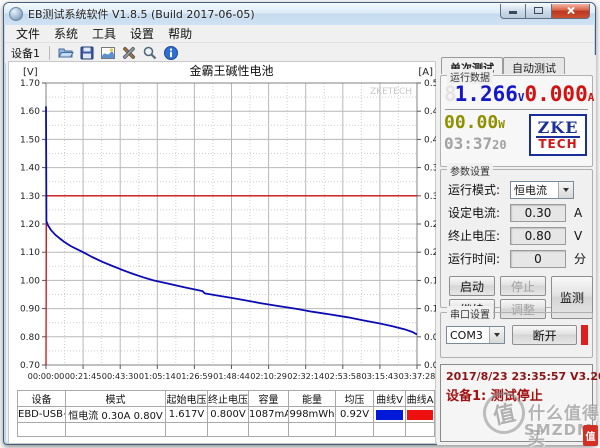 Image resolution: width=600 pixels, height=448 pixels. What do you see at coordinates (430, 84) in the screenshot?
I see `svg-text: 0.50` at bounding box center [430, 84].